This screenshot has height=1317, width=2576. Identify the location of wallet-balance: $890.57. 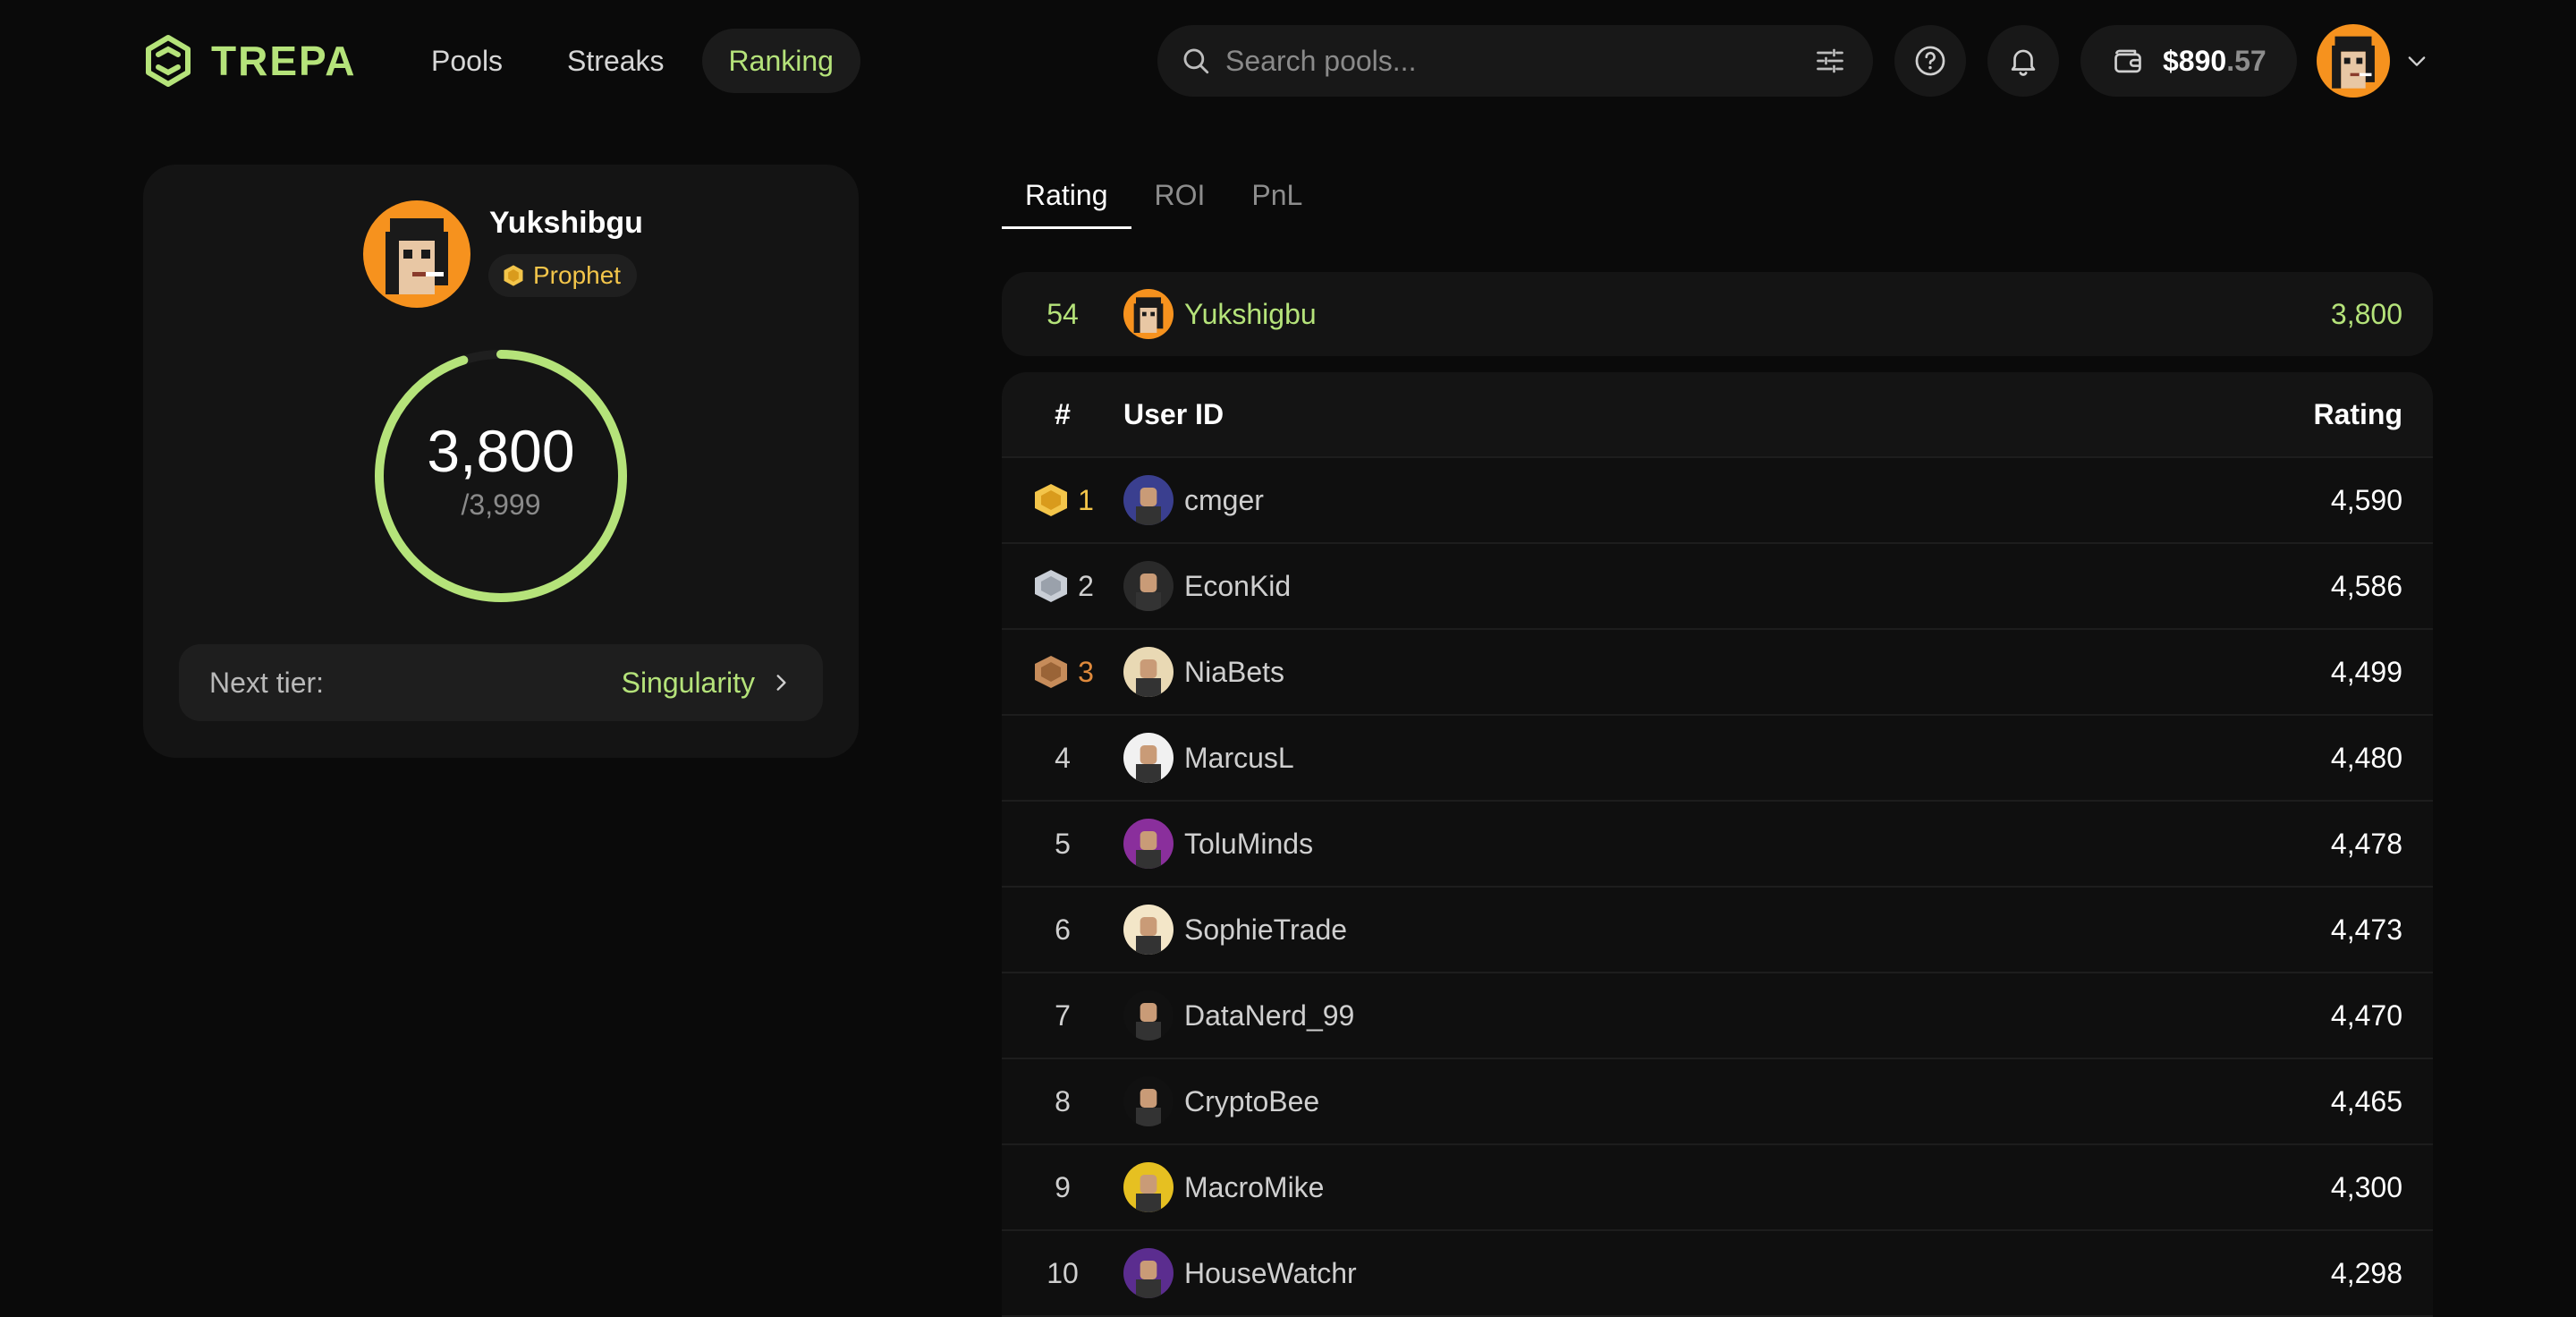
(2188, 61).